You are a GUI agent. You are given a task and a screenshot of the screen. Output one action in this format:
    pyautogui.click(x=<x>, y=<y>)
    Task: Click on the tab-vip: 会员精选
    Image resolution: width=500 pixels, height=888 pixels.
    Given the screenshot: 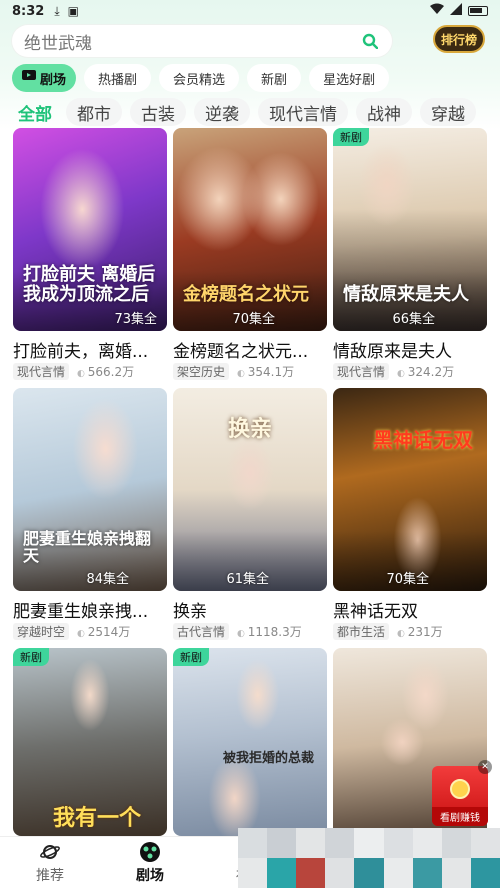 What is the action you would take?
    pyautogui.click(x=199, y=78)
    